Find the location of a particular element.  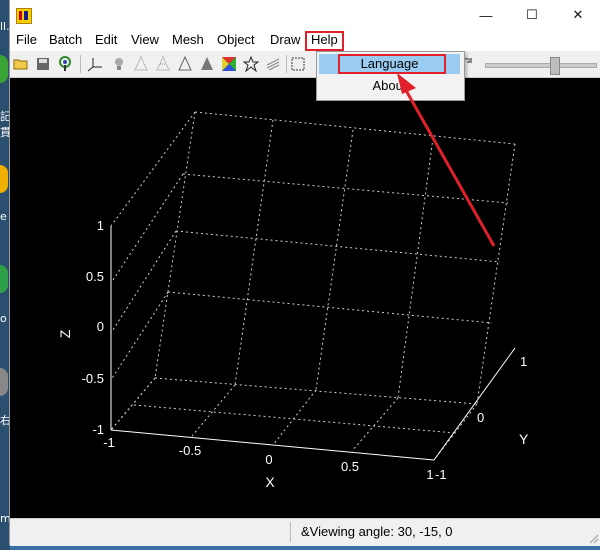

menu-item-language: Language is located at coordinates (389, 64).